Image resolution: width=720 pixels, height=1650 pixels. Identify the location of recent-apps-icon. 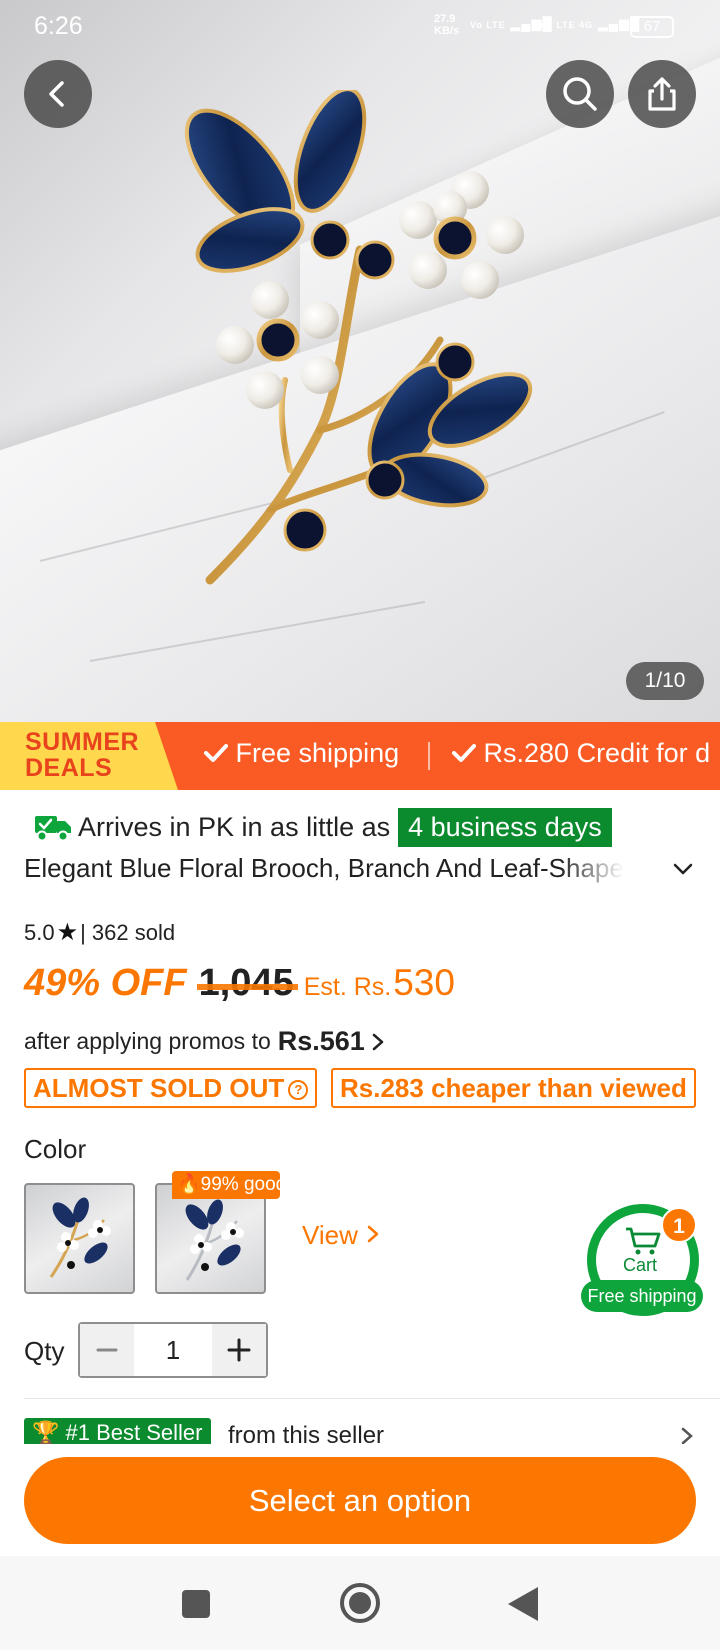
(196, 1604).